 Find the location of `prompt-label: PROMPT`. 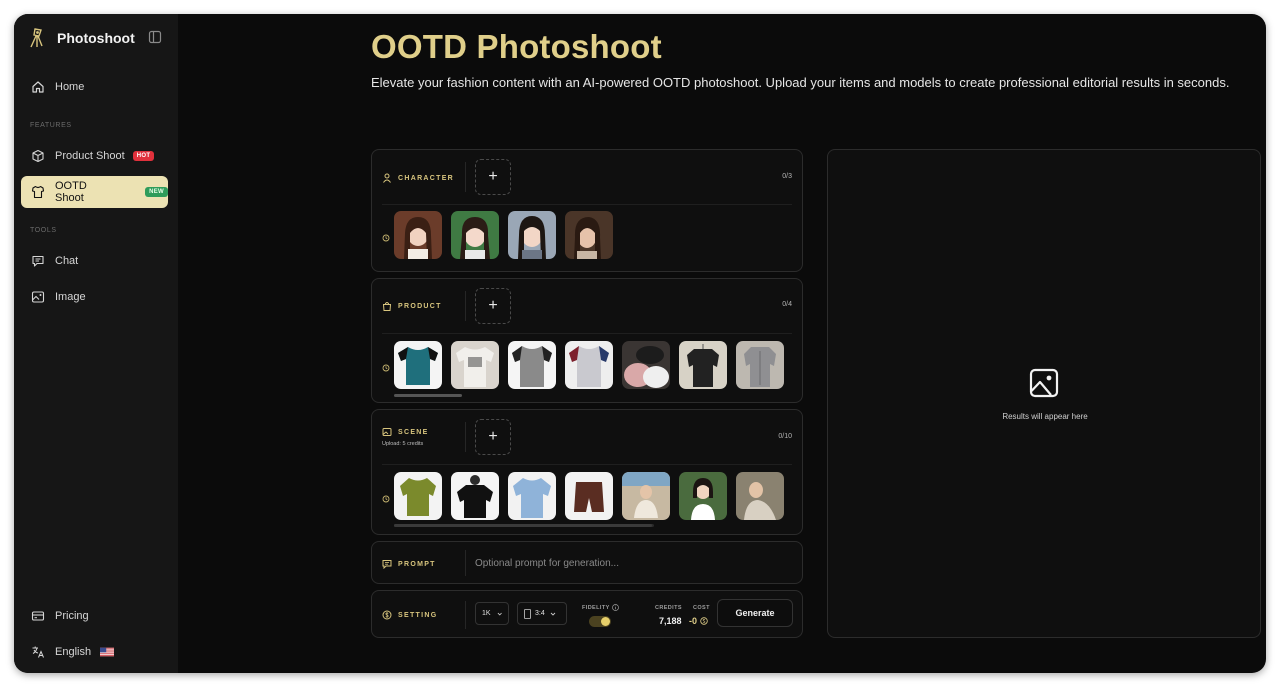

prompt-label: PROMPT is located at coordinates (409, 564).